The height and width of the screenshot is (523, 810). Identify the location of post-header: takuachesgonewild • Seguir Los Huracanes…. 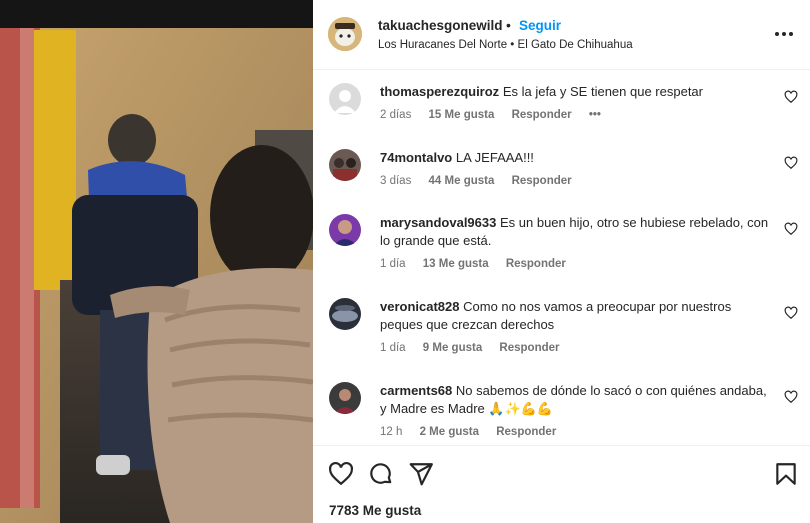
(561, 35).